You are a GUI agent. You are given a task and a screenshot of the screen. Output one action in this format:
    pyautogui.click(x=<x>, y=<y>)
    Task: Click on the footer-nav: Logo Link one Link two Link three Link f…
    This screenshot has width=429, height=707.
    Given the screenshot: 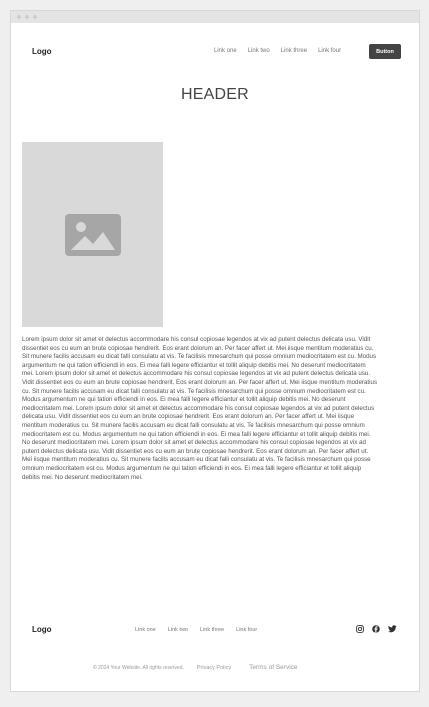 What is the action you would take?
    pyautogui.click(x=215, y=630)
    